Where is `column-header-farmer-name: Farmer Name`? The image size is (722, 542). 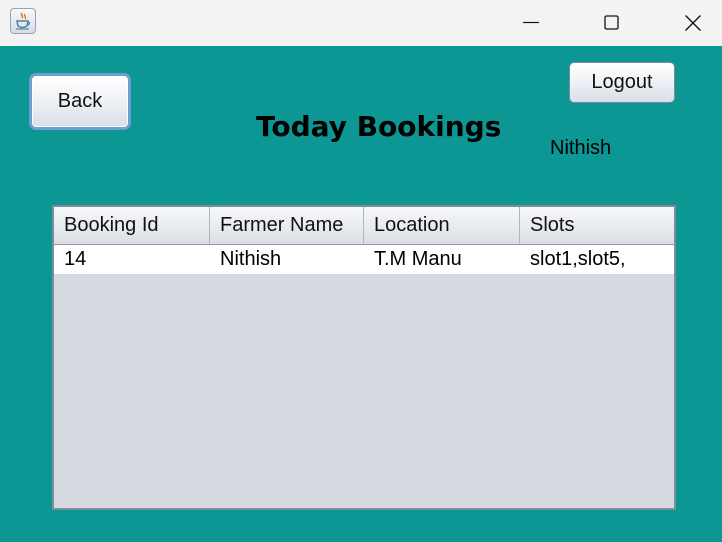
column-header-farmer-name: Farmer Name is located at coordinates (287, 225).